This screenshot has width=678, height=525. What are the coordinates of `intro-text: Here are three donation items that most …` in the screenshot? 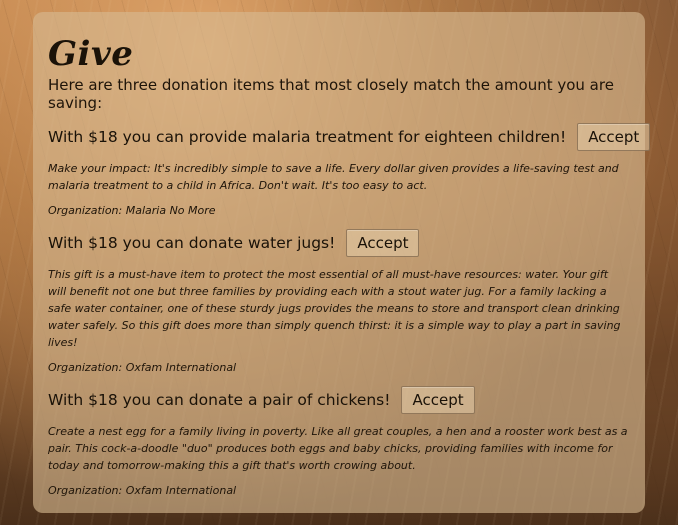 It's located at (331, 94).